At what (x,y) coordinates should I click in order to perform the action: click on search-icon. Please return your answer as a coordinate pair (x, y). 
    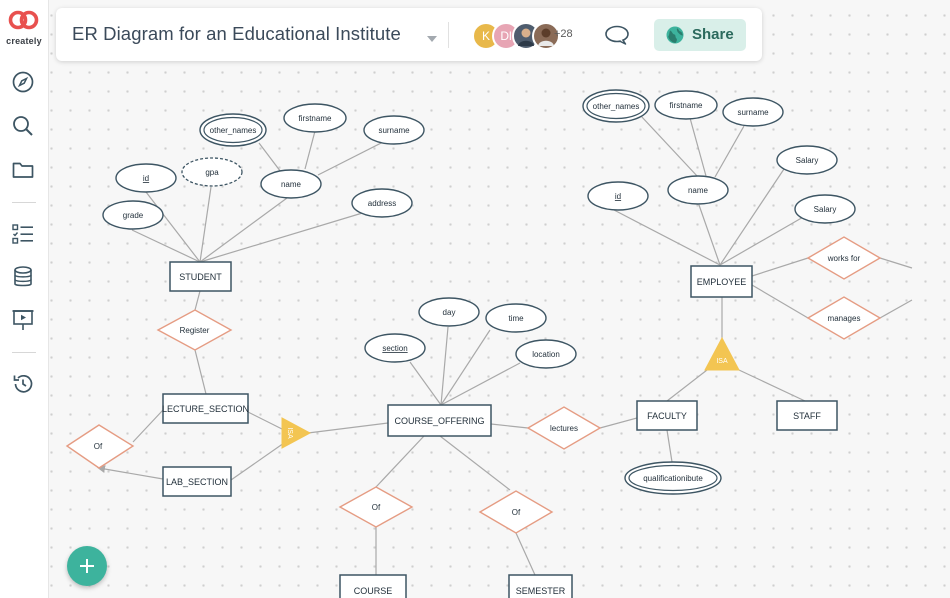
    Looking at the image, I should click on (23, 126).